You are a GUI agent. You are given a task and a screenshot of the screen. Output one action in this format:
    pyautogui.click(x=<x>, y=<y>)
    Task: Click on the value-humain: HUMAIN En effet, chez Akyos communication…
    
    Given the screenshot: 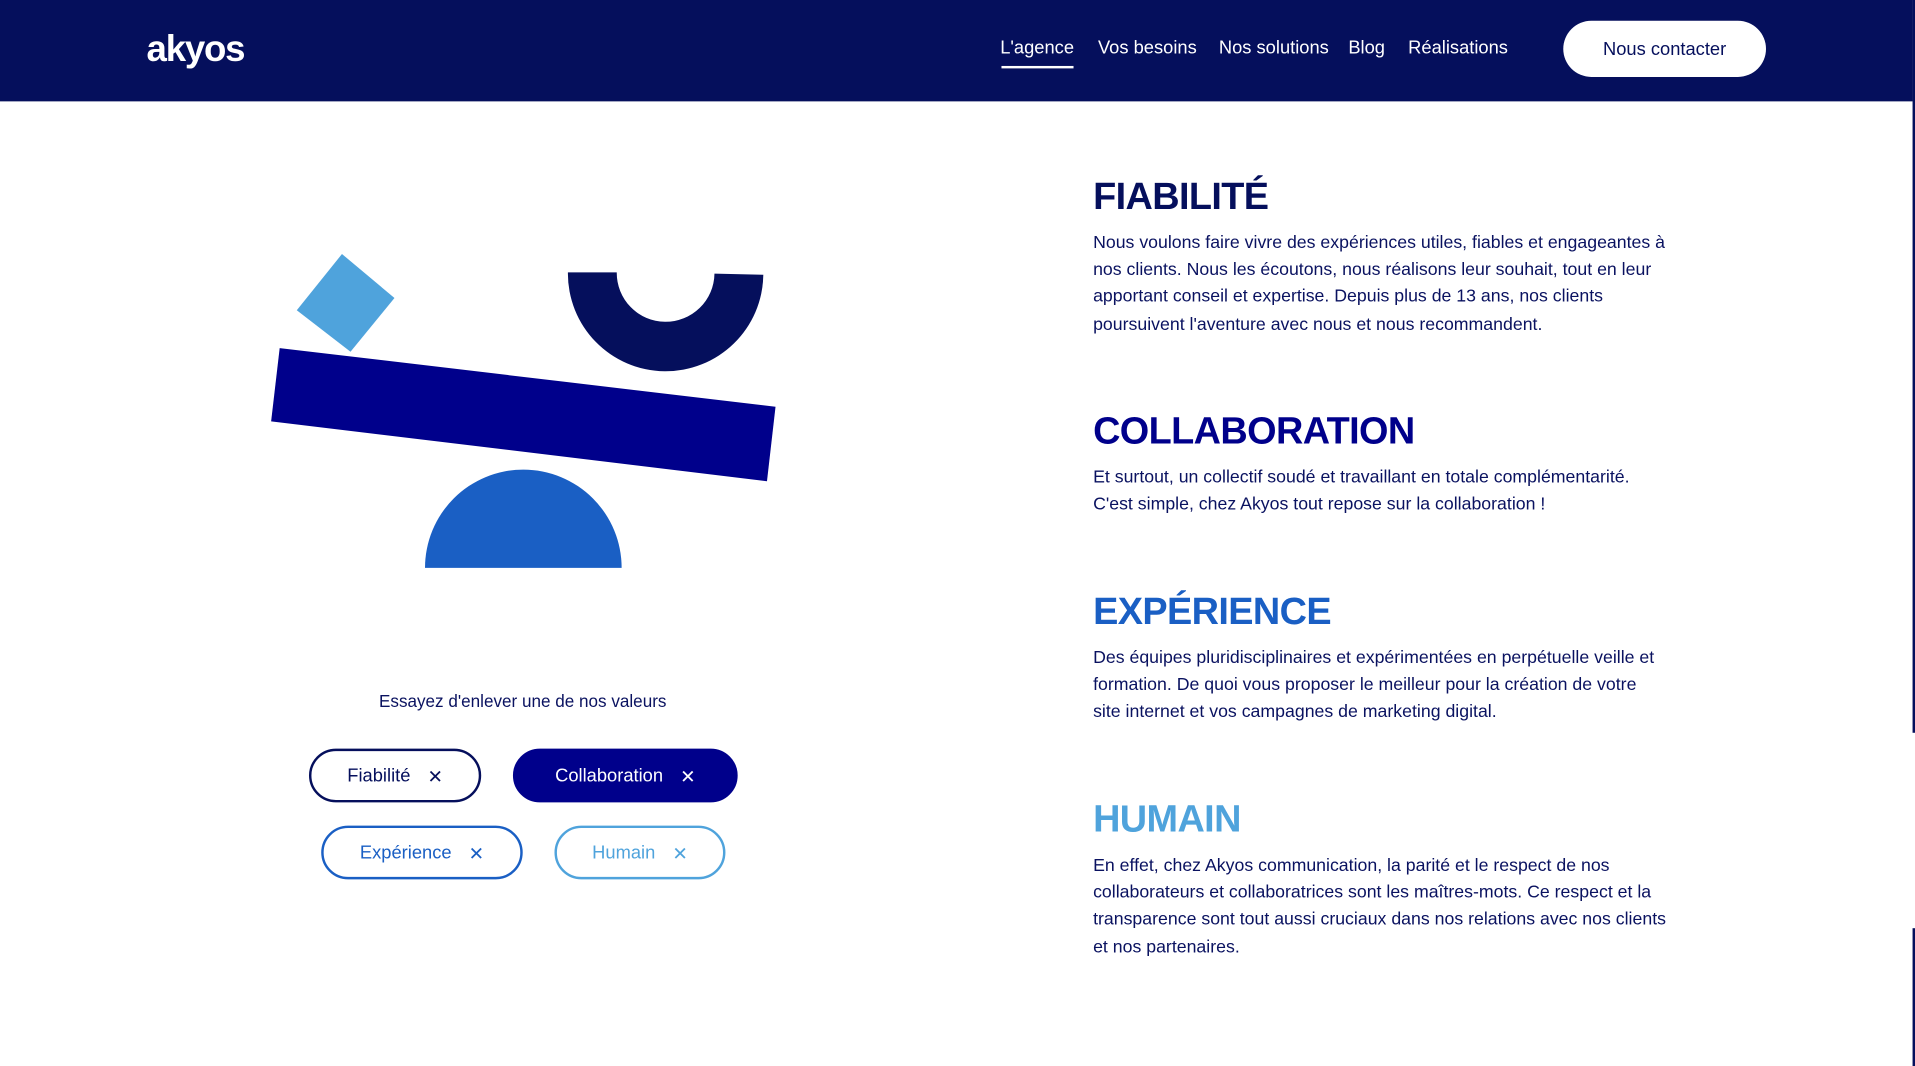 What is the action you would take?
    pyautogui.click(x=1380, y=879)
    